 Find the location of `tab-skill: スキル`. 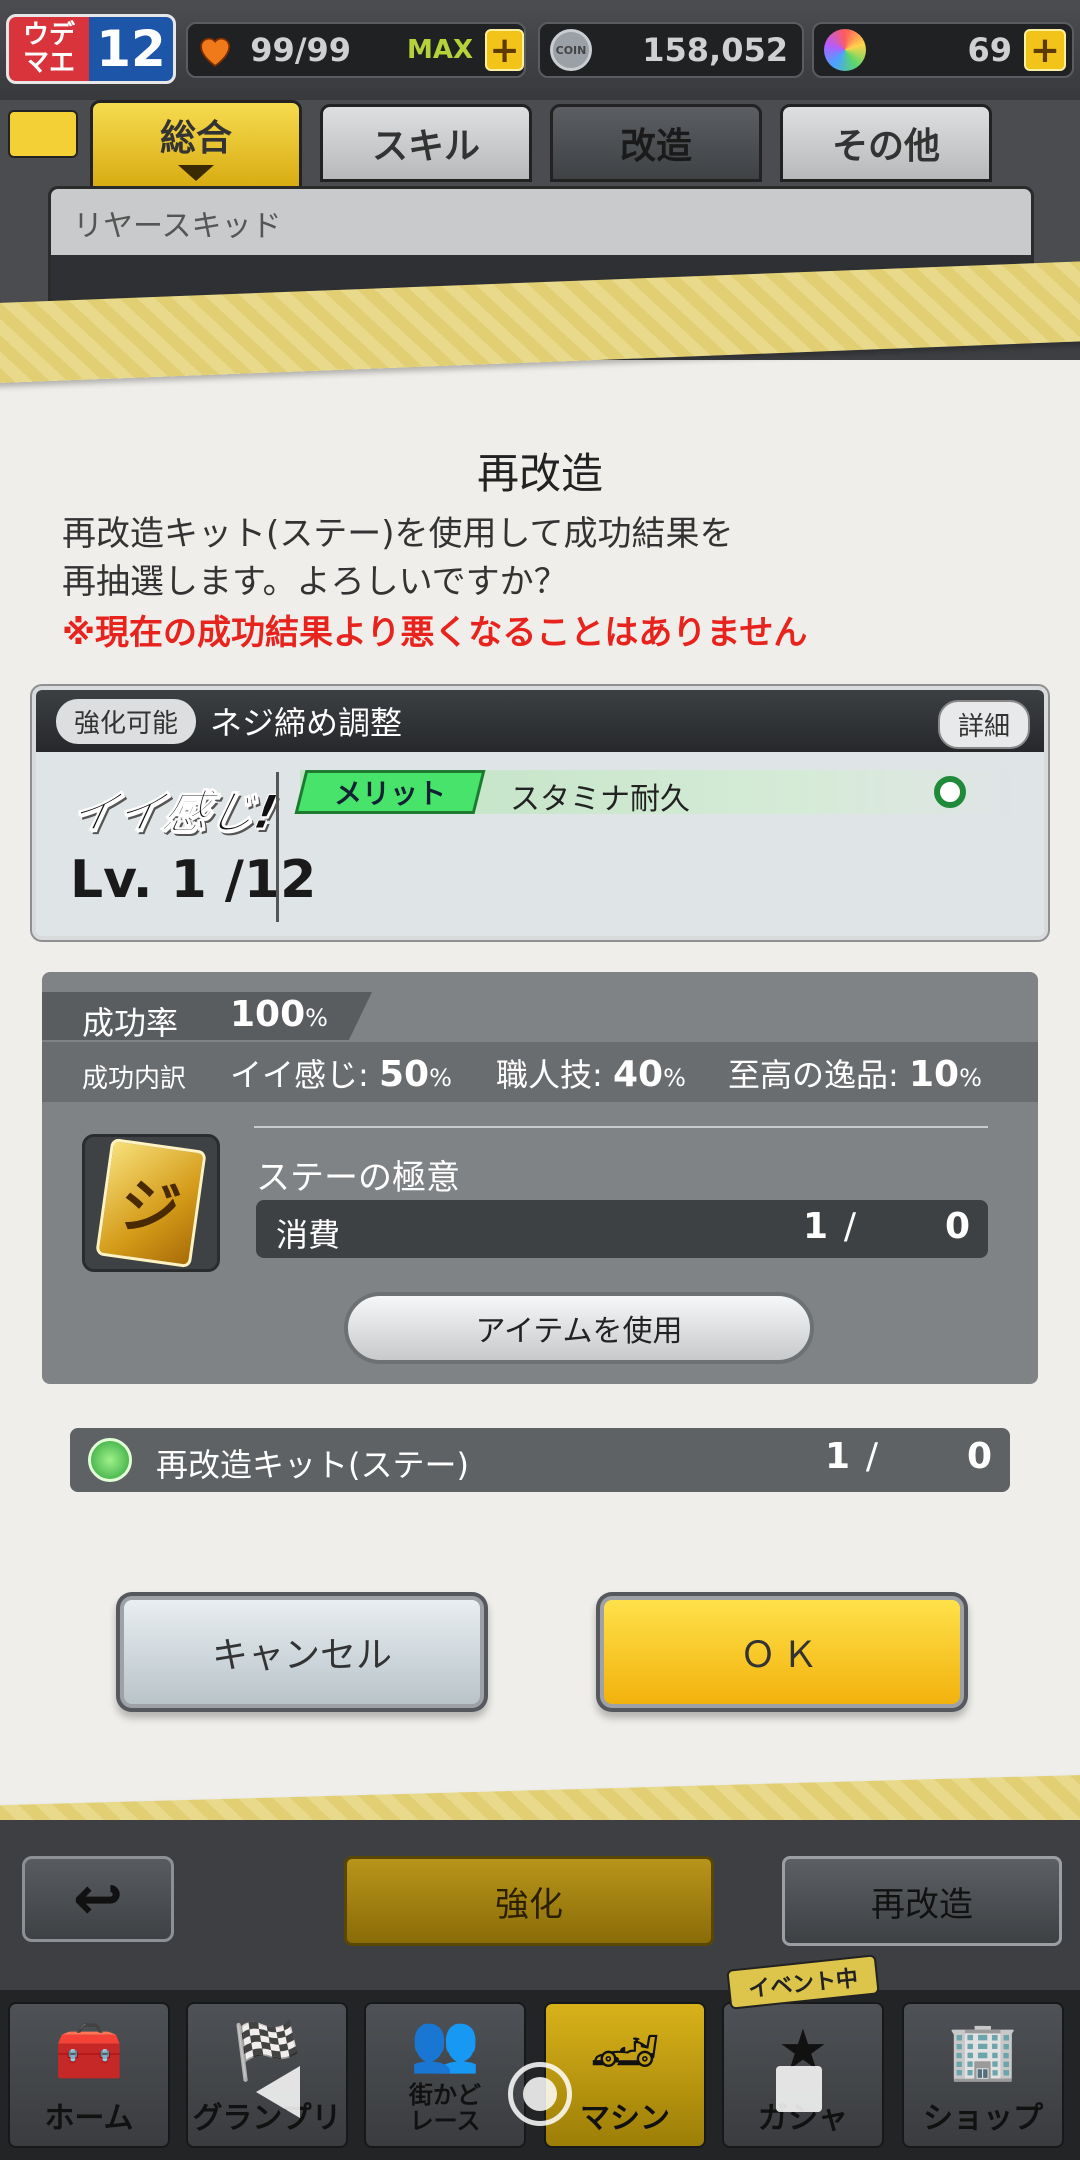

tab-skill: スキル is located at coordinates (426, 143).